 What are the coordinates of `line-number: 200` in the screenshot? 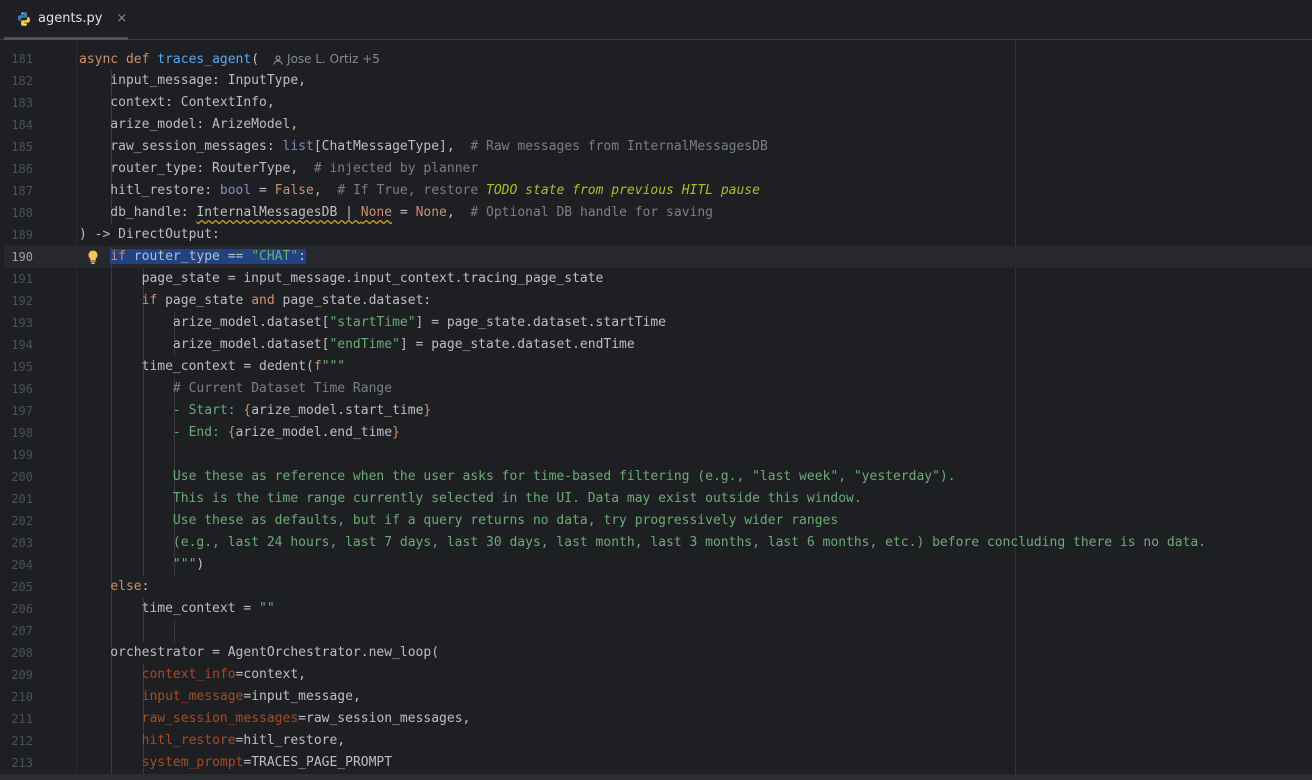 It's located at (22, 477).